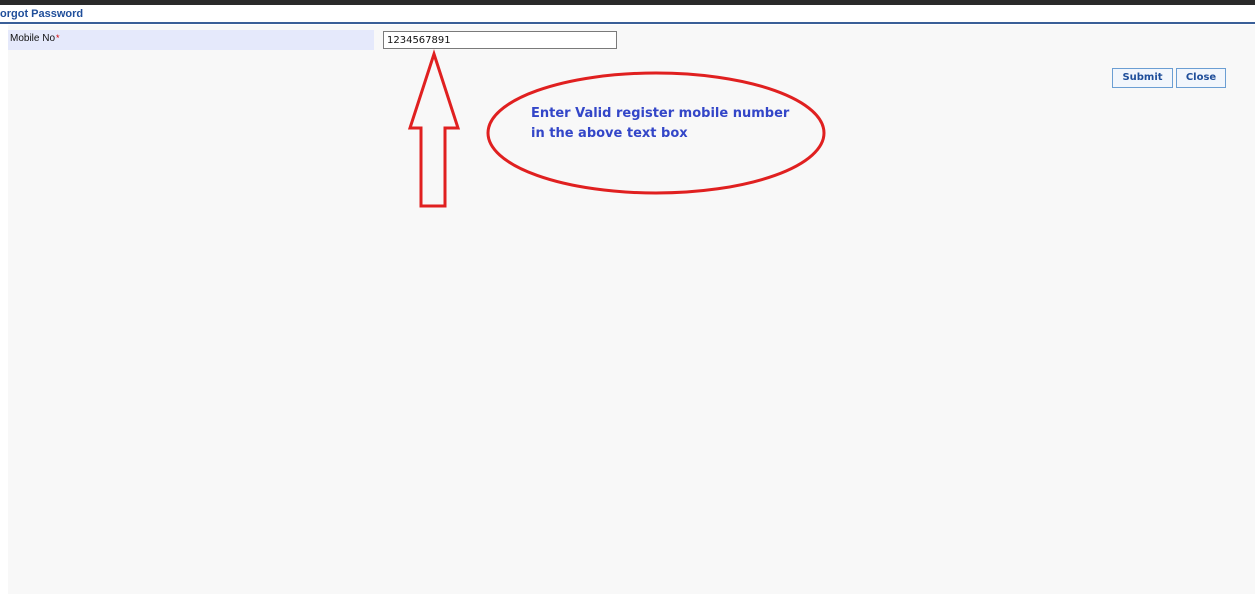  Describe the element at coordinates (58, 38) in the screenshot. I see `required-marker: *` at that location.